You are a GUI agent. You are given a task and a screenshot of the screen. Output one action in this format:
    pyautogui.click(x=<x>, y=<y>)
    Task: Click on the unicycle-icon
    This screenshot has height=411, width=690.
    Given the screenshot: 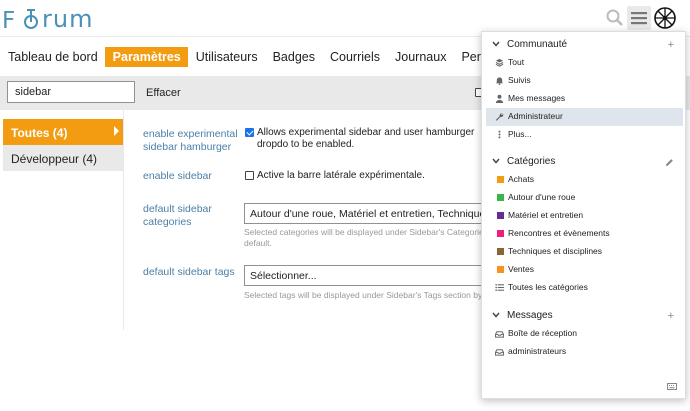 What is the action you would take?
    pyautogui.click(x=31, y=19)
    